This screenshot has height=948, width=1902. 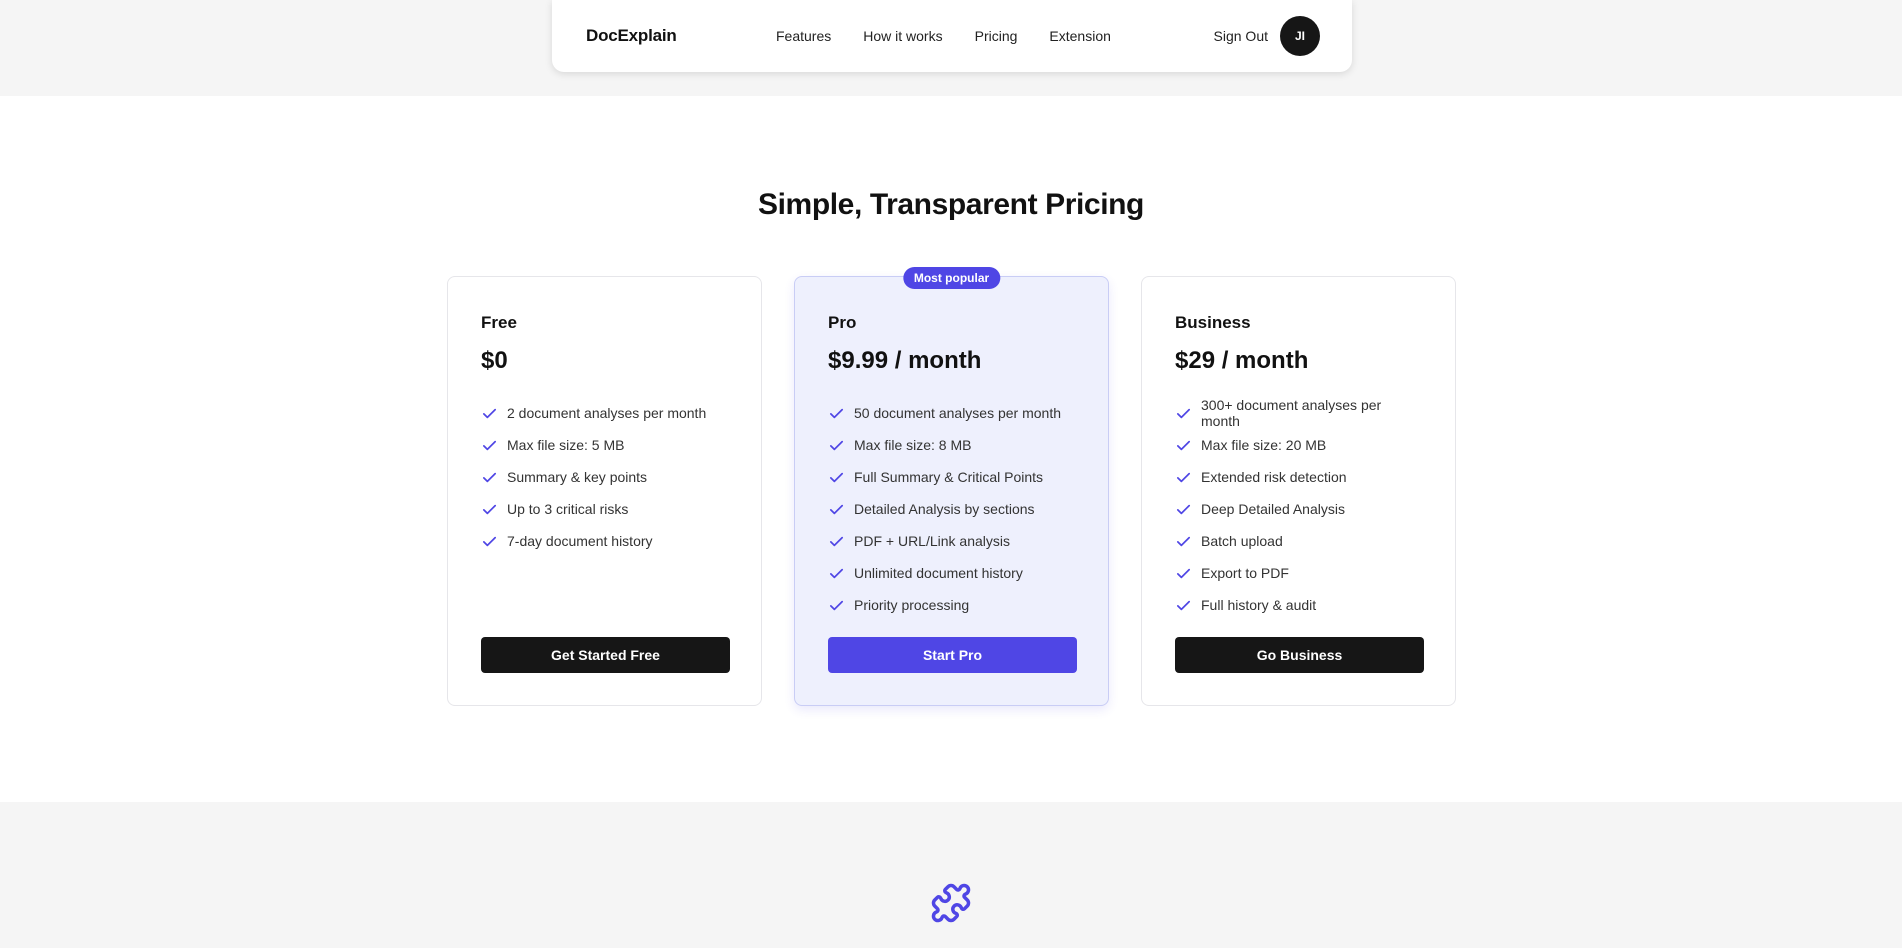 What do you see at coordinates (1242, 360) in the screenshot?
I see `plan-price: $29 / month` at bounding box center [1242, 360].